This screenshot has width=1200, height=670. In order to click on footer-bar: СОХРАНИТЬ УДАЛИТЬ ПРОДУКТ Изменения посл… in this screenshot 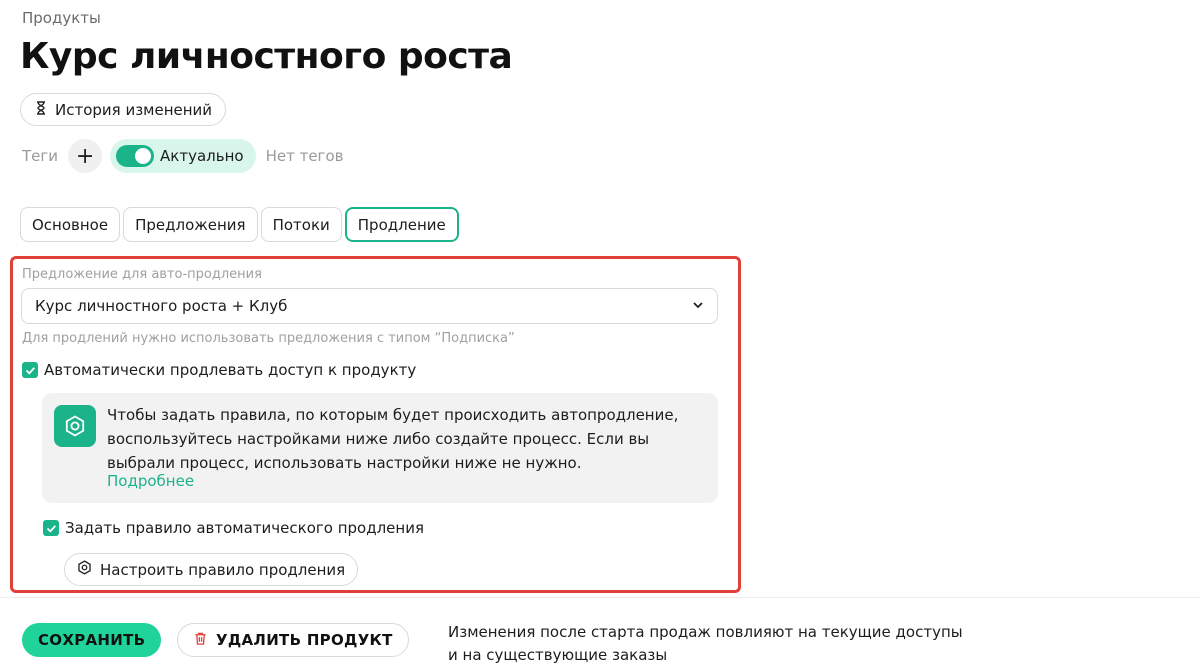, I will do `click(600, 633)`.